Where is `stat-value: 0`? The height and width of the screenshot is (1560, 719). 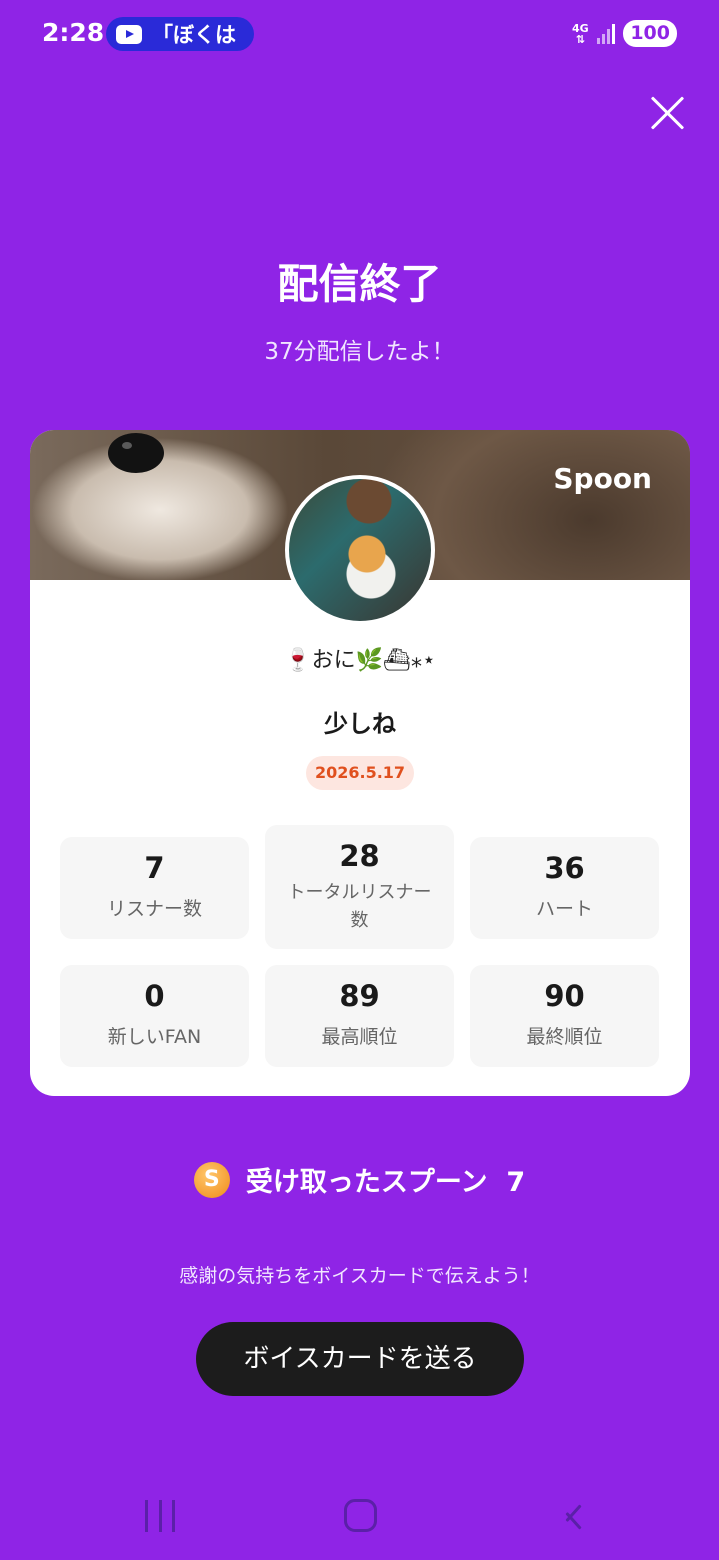 stat-value: 0 is located at coordinates (154, 996).